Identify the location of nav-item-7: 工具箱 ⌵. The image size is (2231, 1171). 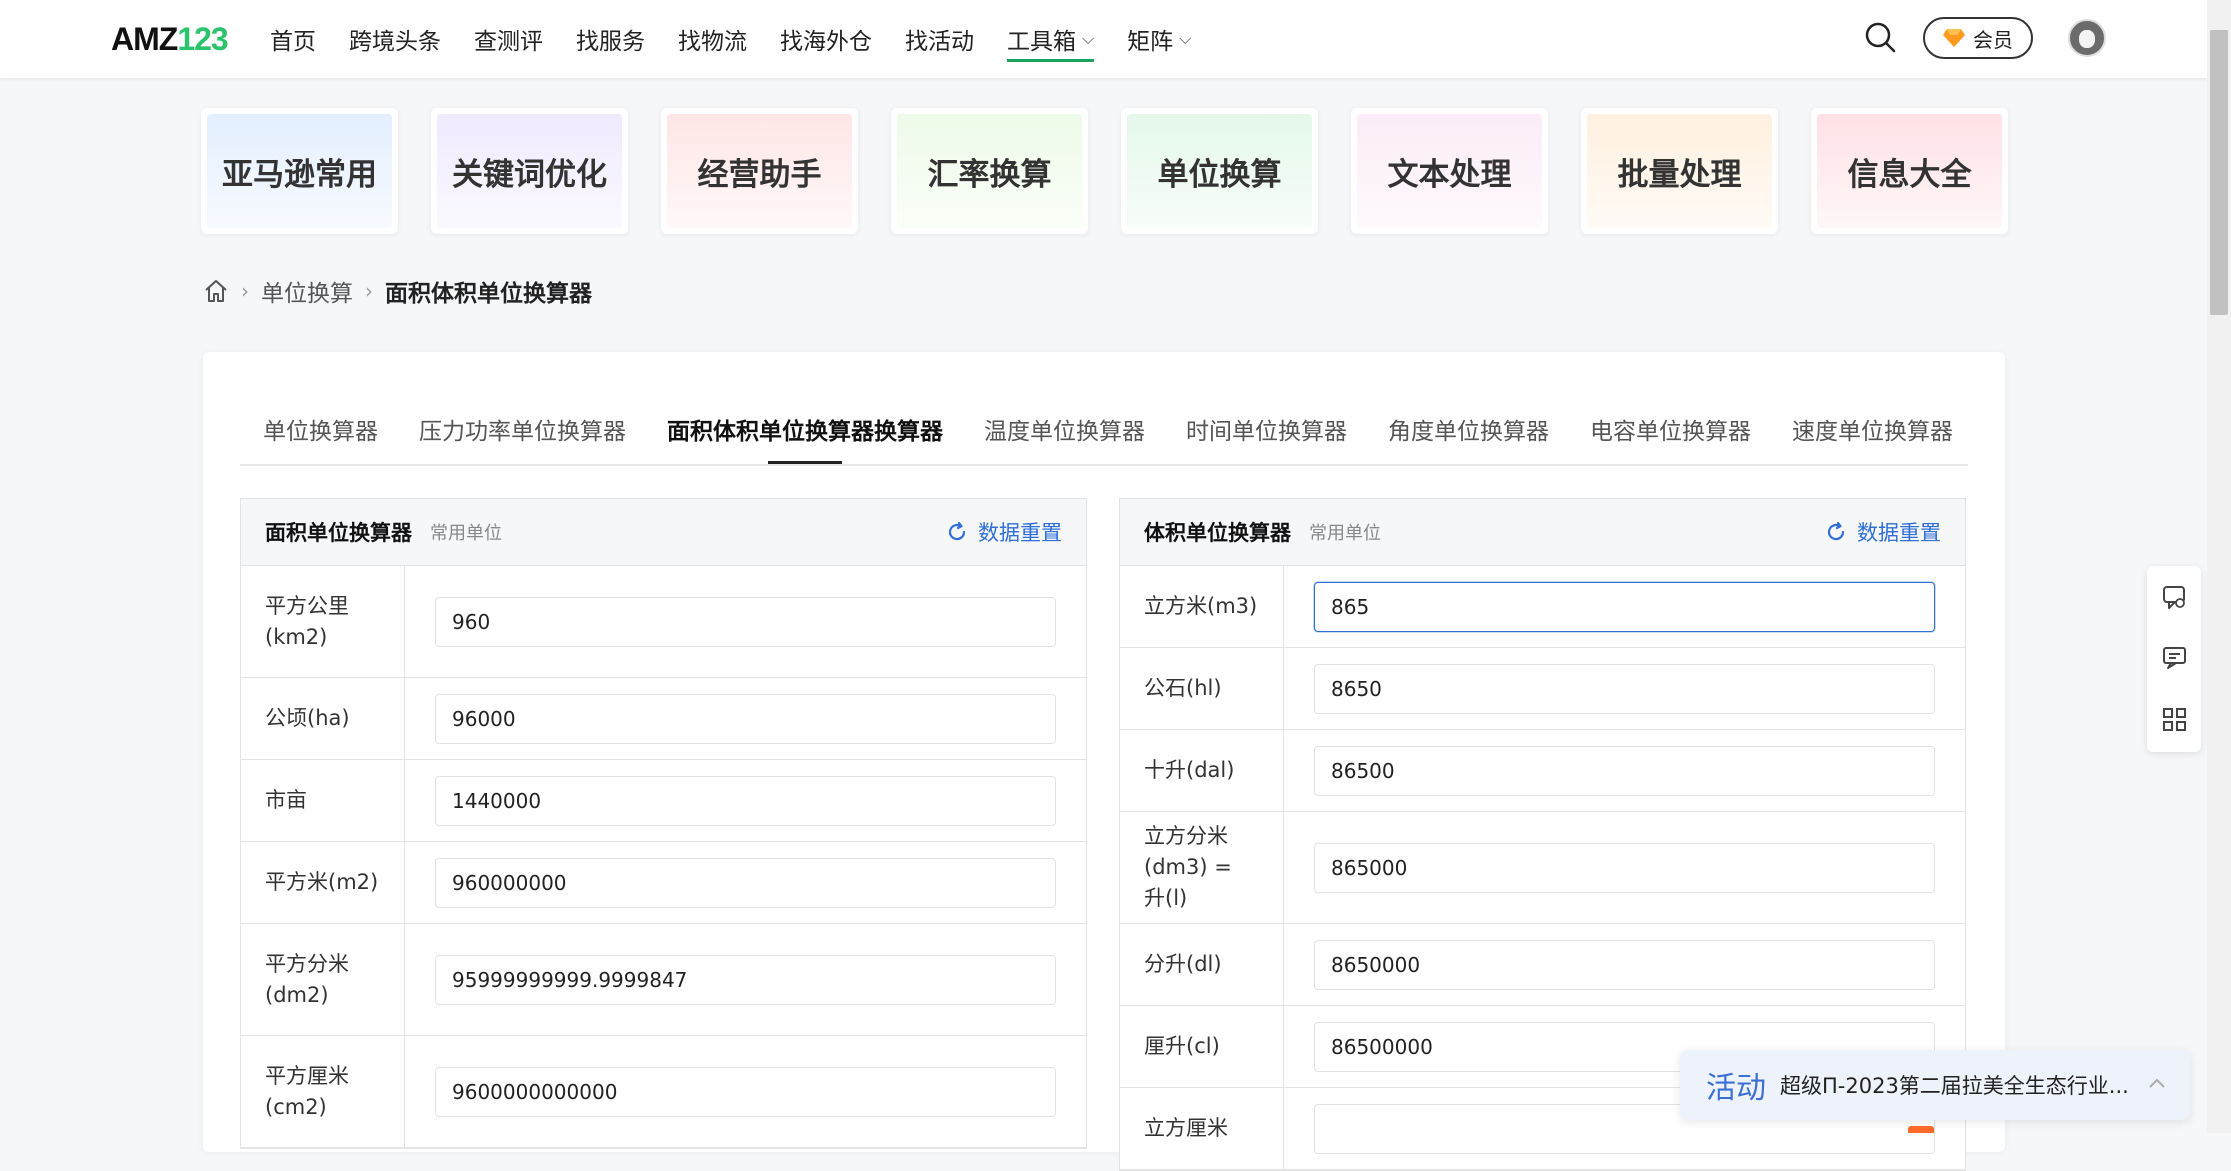
(1051, 39).